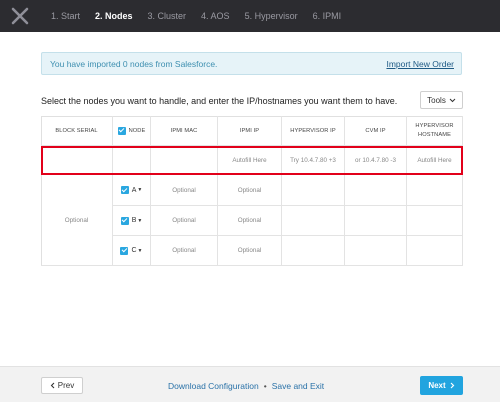  I want to click on header-block-serial-label: BLOCK SERIAL, so click(76, 130).